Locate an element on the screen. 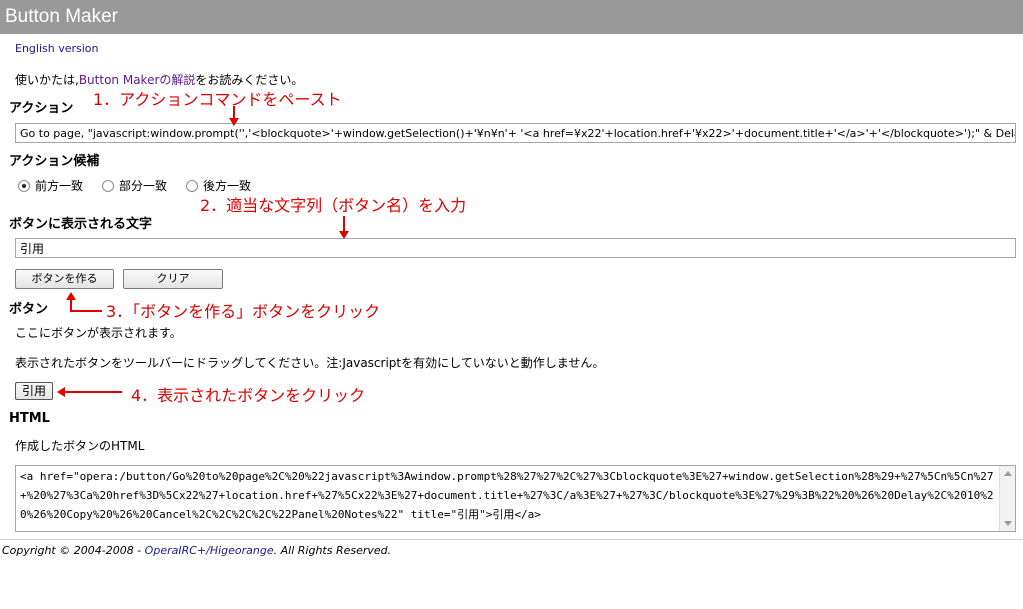 The height and width of the screenshot is (609, 1023). button-placeholder-text: ここにボタンが表示されます。 is located at coordinates (98, 333).